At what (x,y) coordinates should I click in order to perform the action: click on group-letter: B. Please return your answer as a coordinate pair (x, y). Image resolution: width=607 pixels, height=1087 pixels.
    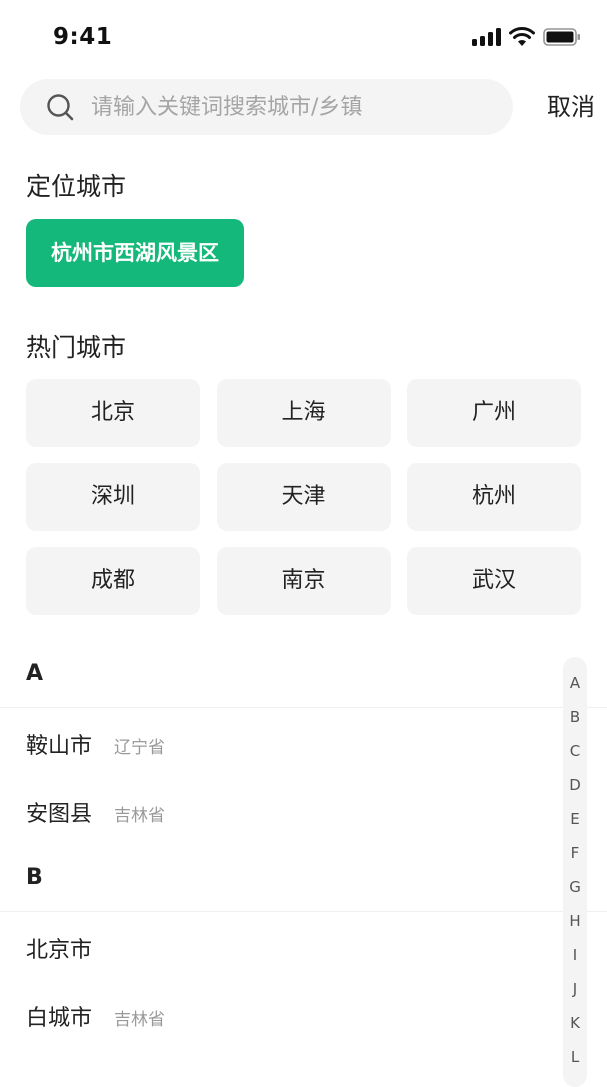
    Looking at the image, I should click on (34, 877).